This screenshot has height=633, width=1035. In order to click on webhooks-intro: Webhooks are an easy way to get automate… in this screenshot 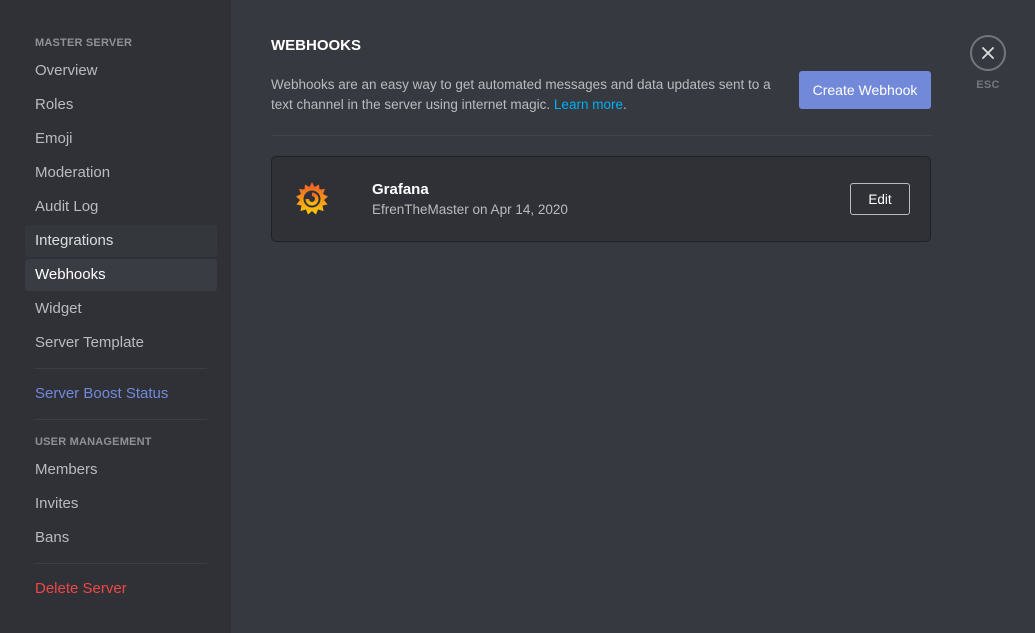, I will do `click(601, 93)`.